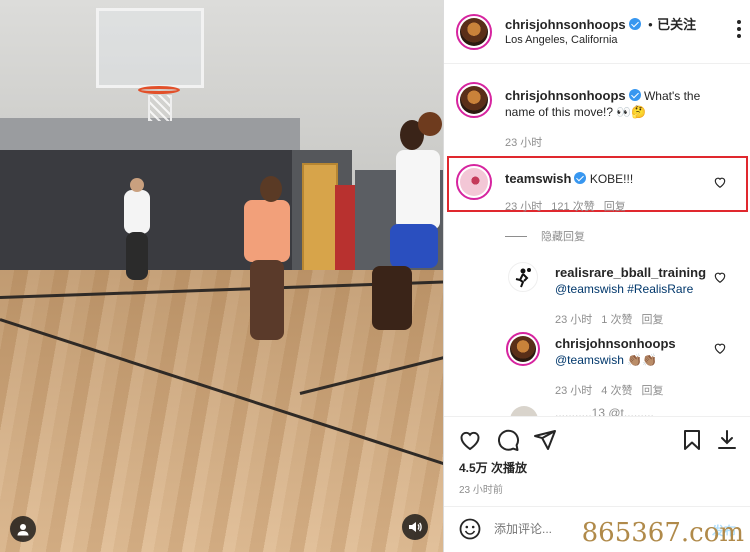  What do you see at coordinates (615, 344) in the screenshot?
I see `reply-username: chrisjohnsonhoops` at bounding box center [615, 344].